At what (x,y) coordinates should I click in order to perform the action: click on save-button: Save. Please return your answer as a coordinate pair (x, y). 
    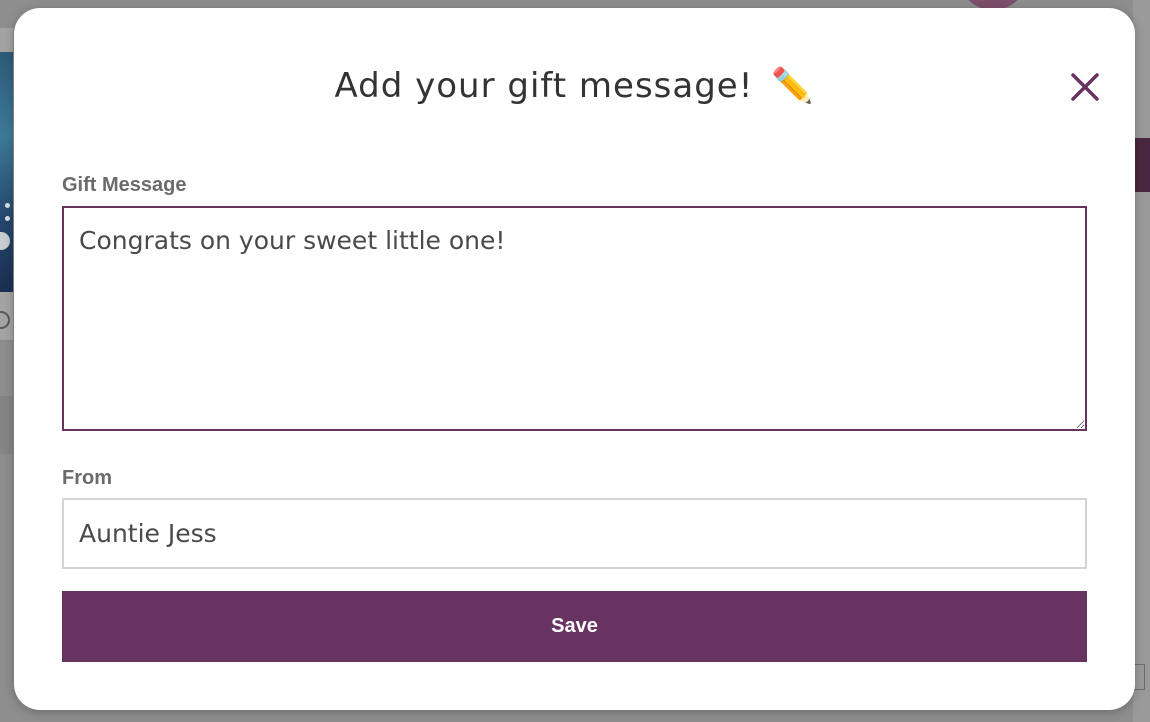
    Looking at the image, I should click on (574, 626).